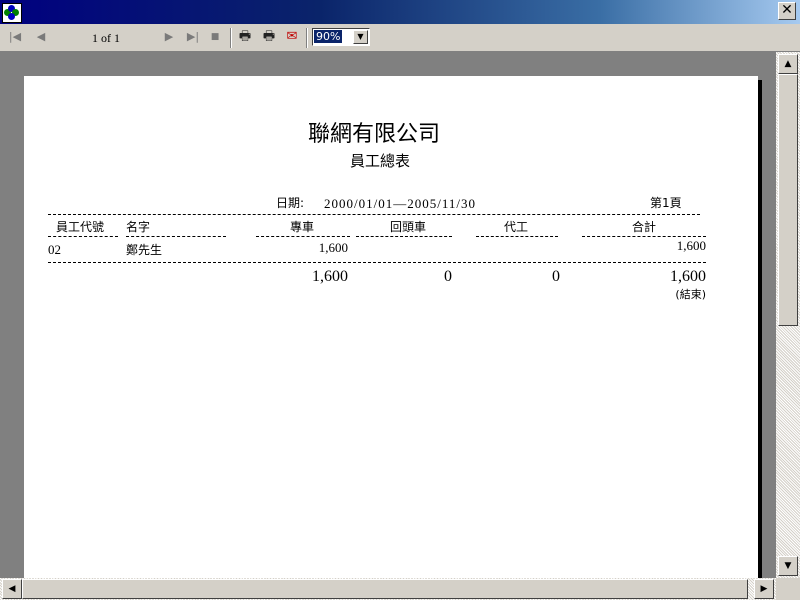  What do you see at coordinates (408, 227) in the screenshot?
I see `col-header-return: 回頭車` at bounding box center [408, 227].